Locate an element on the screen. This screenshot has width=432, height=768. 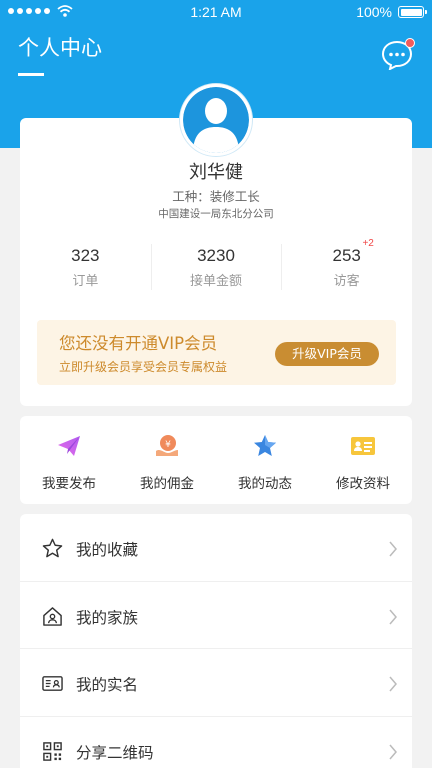
stat-value-wrap: 253 +2 is located at coordinates (352, 252).